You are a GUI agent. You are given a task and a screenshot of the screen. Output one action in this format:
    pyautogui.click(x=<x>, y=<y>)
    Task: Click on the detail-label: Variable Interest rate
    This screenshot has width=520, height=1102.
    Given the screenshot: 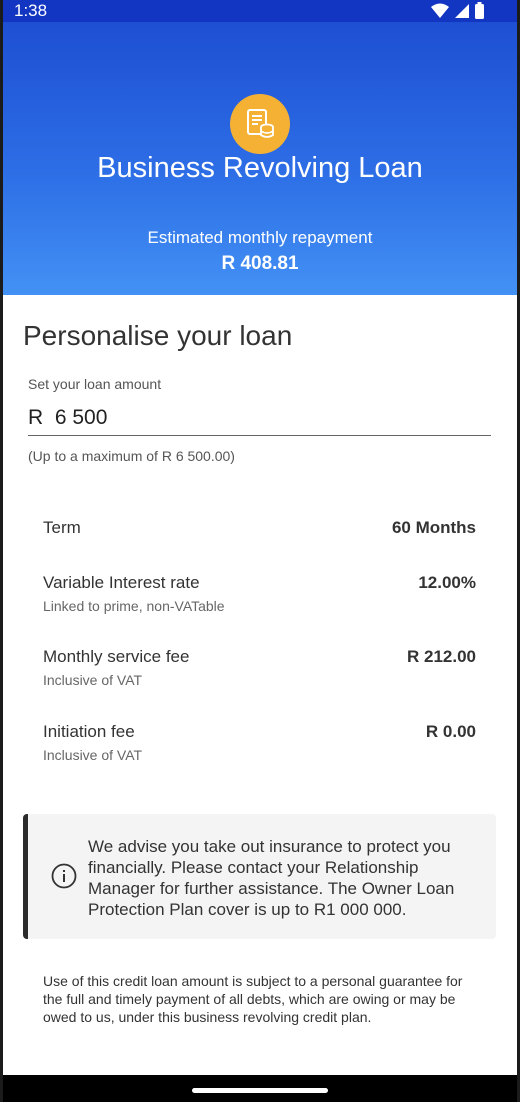 What is the action you would take?
    pyautogui.click(x=121, y=582)
    